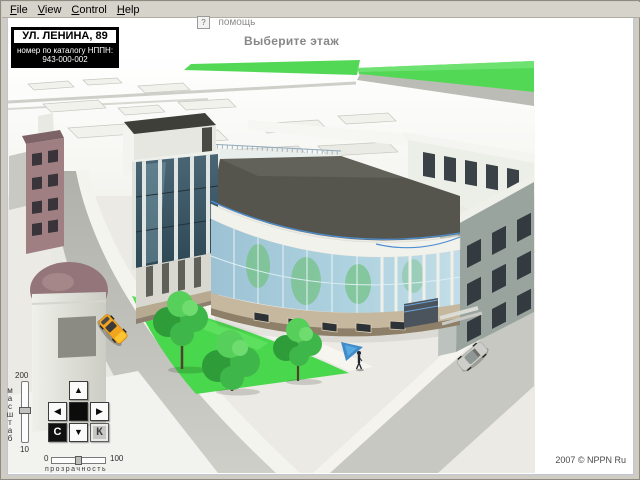  I want to click on scale-min-label: 10, so click(24, 449).